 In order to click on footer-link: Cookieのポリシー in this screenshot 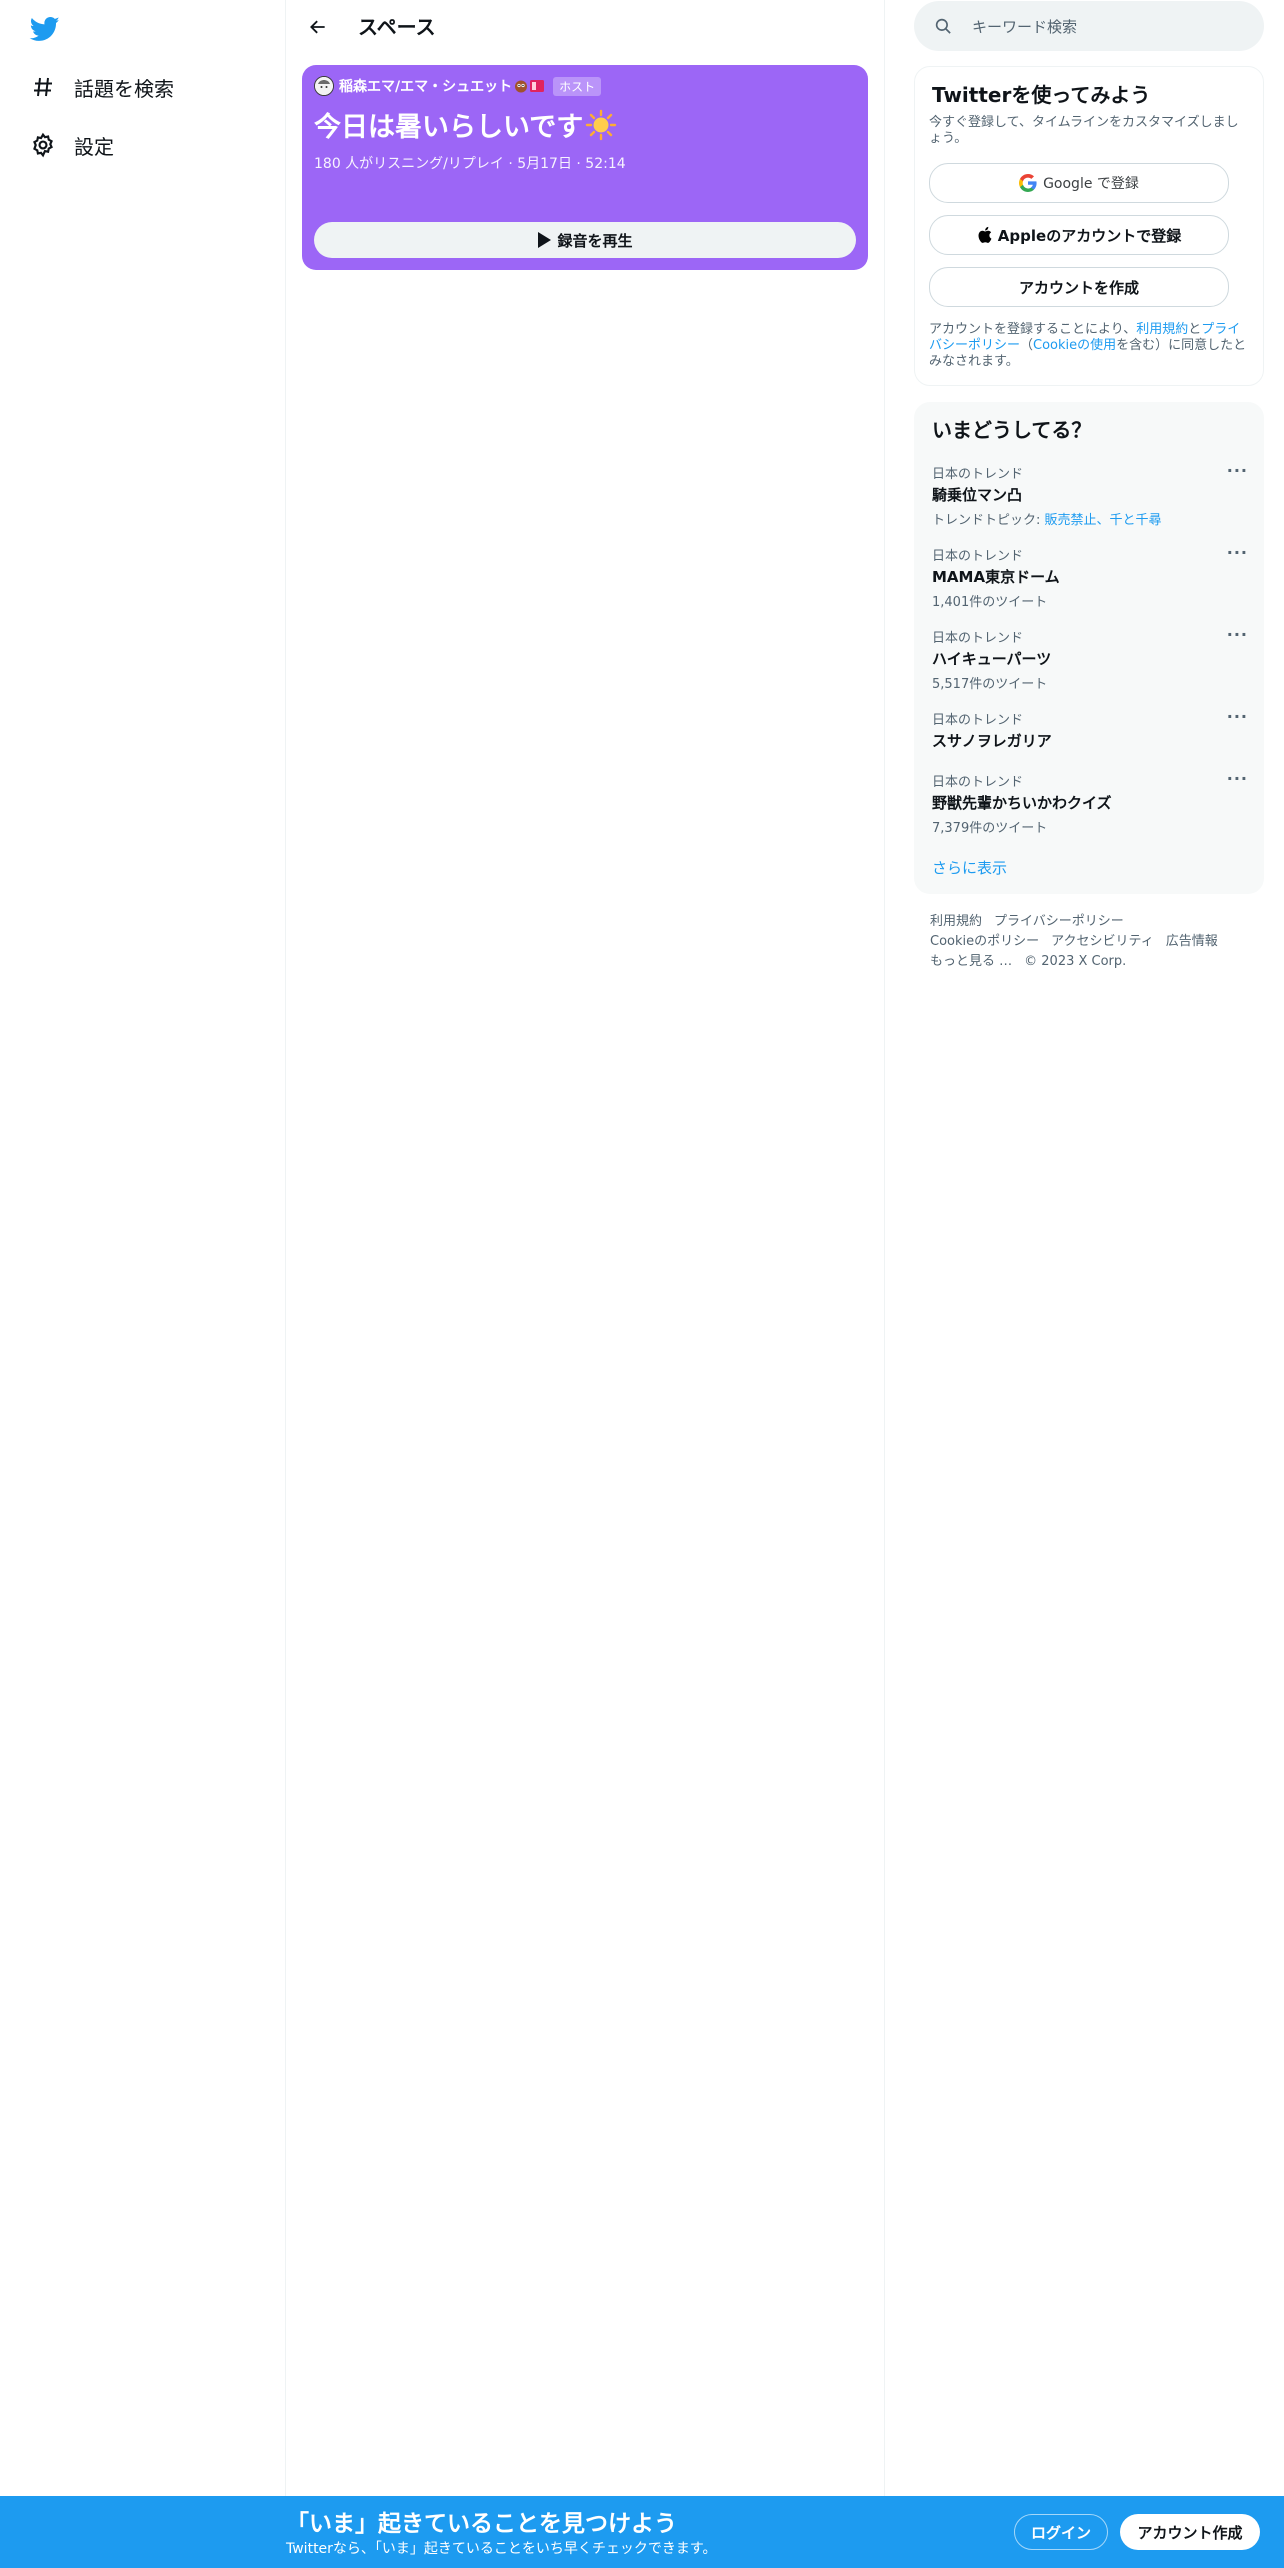, I will do `click(984, 941)`.